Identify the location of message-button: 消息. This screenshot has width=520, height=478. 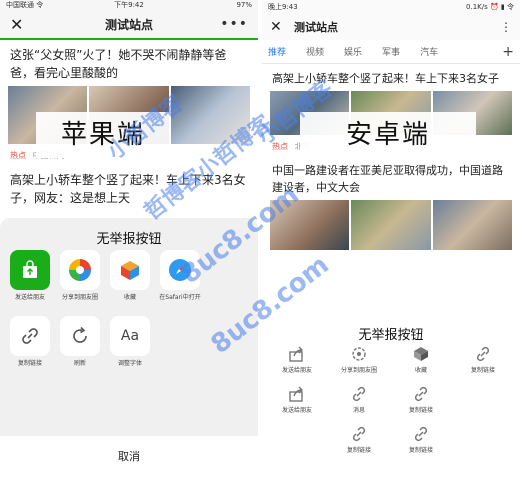
(359, 404).